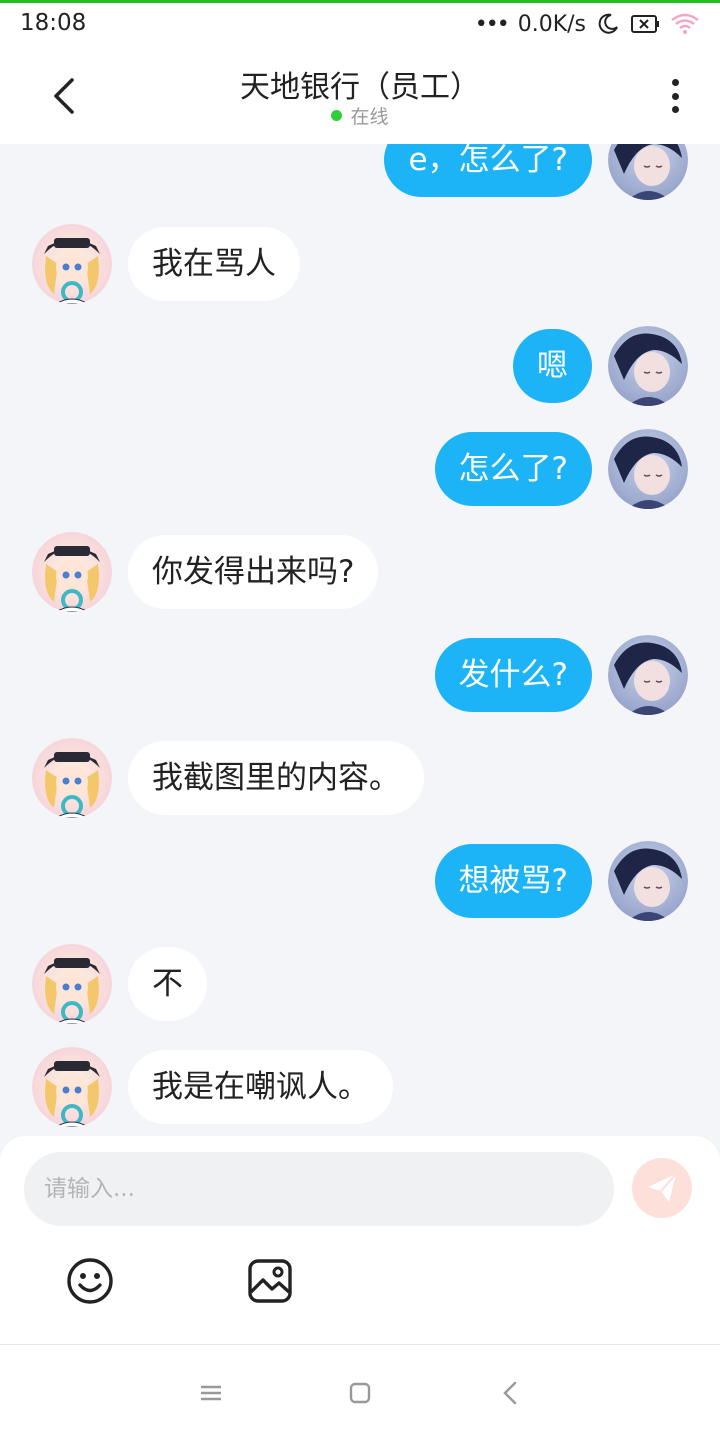 This screenshot has height=1440, width=720. I want to click on online-status: 在线, so click(360, 115).